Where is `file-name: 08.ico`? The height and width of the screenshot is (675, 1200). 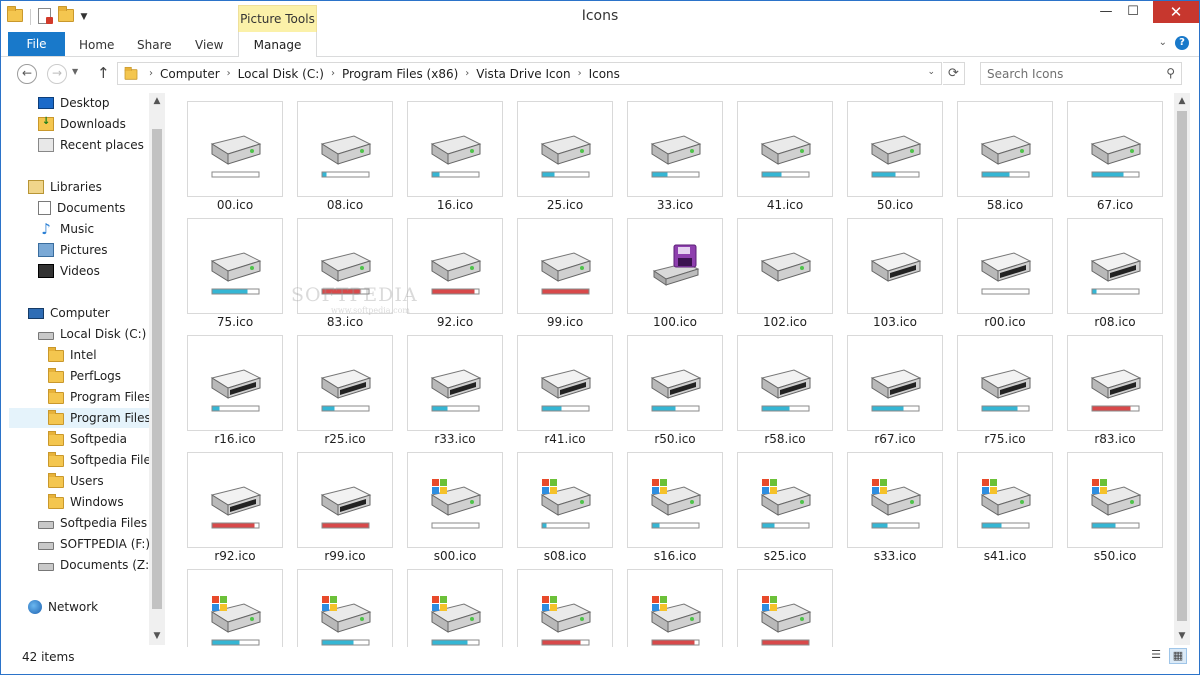 file-name: 08.ico is located at coordinates (345, 205).